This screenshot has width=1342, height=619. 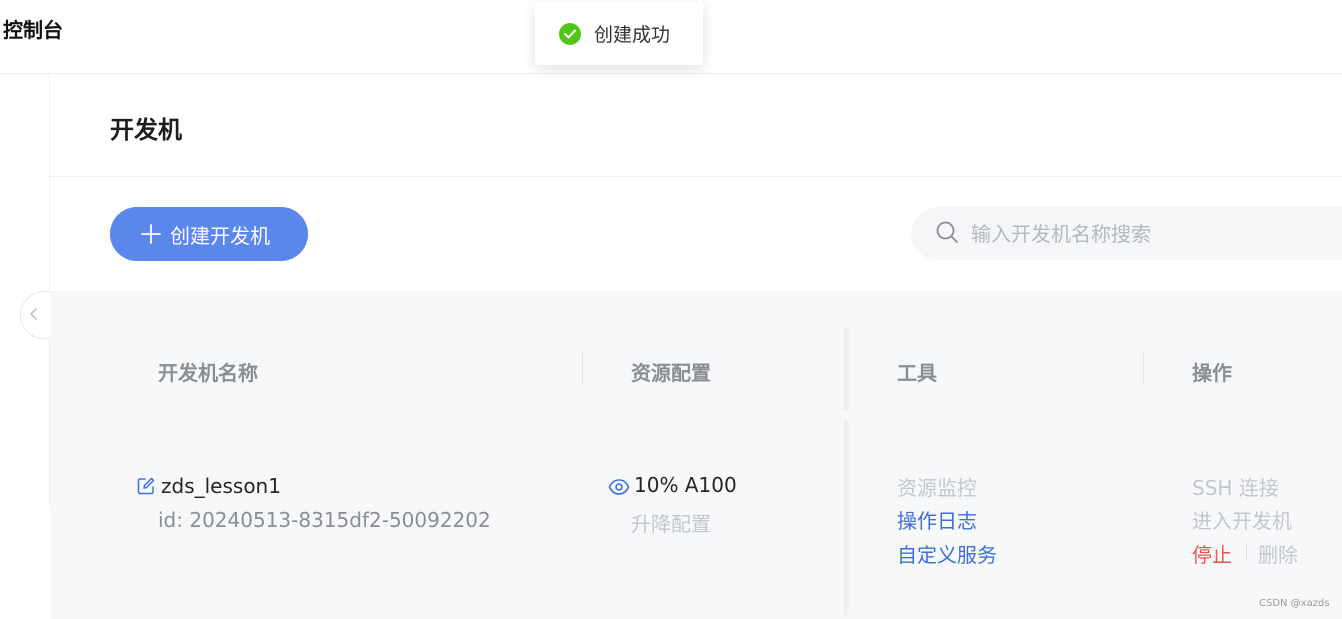 I want to click on column-header-resource: 资源配置, so click(x=671, y=373).